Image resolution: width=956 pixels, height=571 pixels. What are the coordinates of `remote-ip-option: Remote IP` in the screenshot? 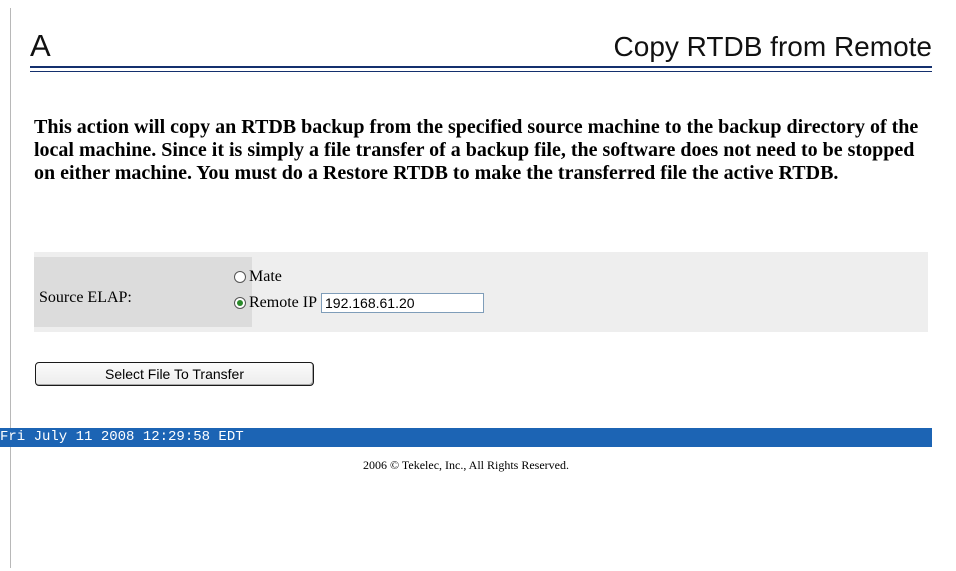 It's located at (359, 303).